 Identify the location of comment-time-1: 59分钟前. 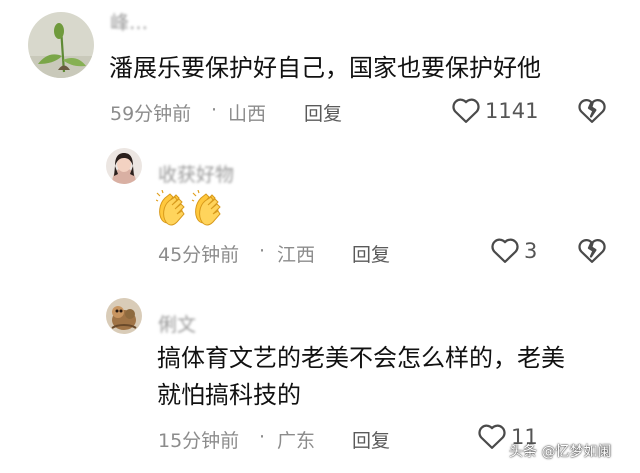
(151, 114).